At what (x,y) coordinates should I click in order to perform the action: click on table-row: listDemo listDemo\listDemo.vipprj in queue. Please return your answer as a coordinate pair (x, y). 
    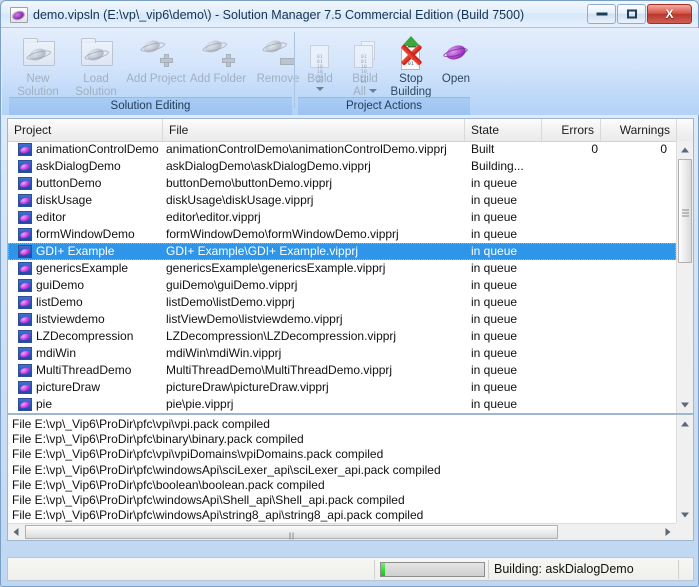
    Looking at the image, I should click on (342, 302).